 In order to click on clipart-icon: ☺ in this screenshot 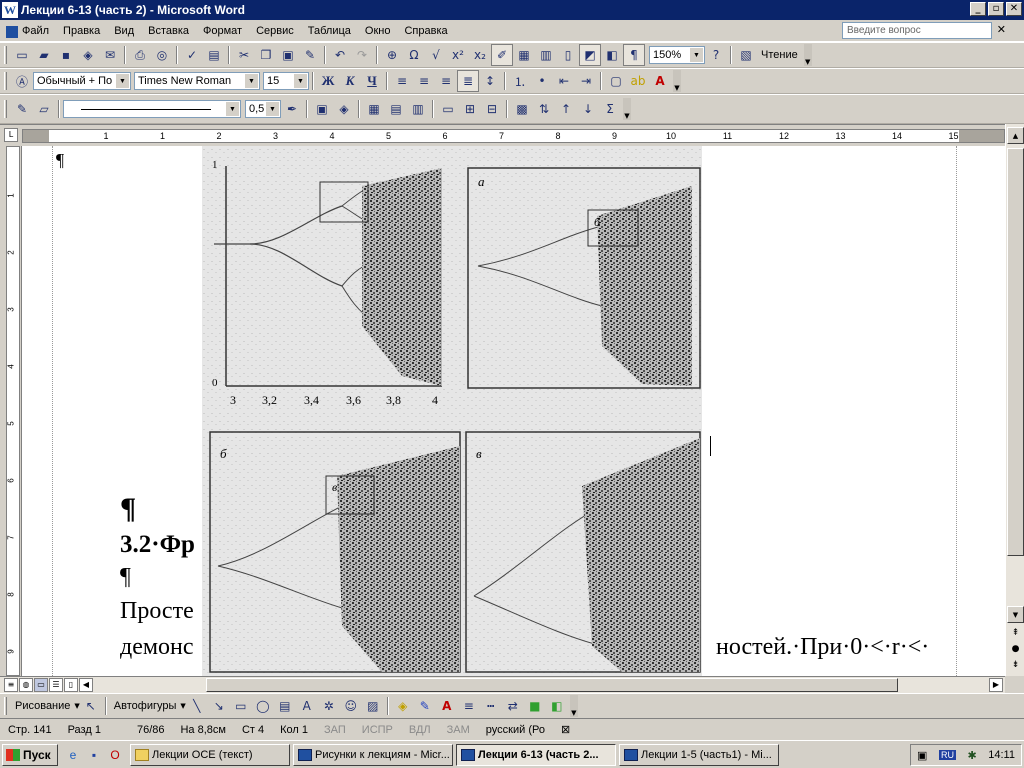, I will do `click(351, 706)`.